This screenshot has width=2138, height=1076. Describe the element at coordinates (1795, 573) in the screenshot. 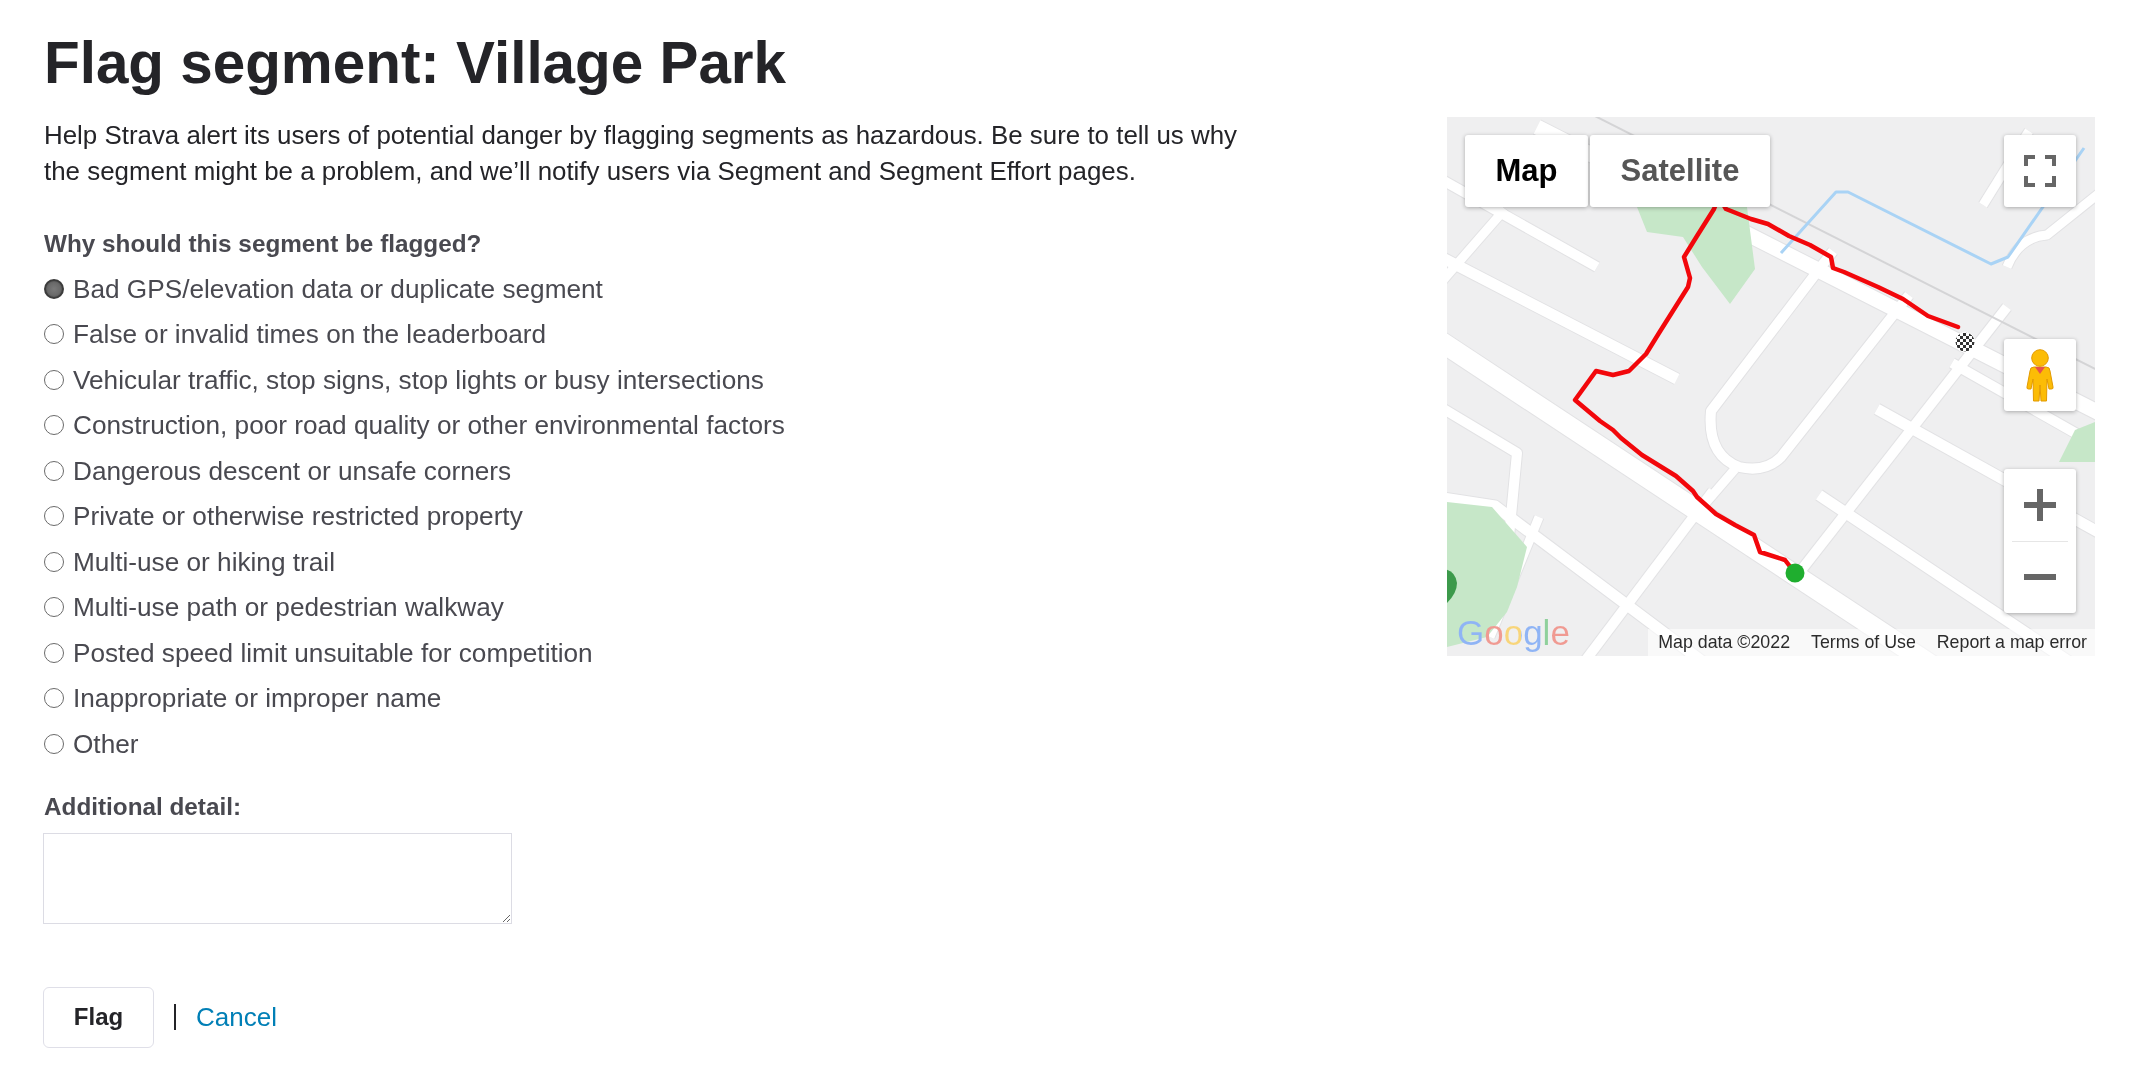

I see `start-point-icon` at that location.